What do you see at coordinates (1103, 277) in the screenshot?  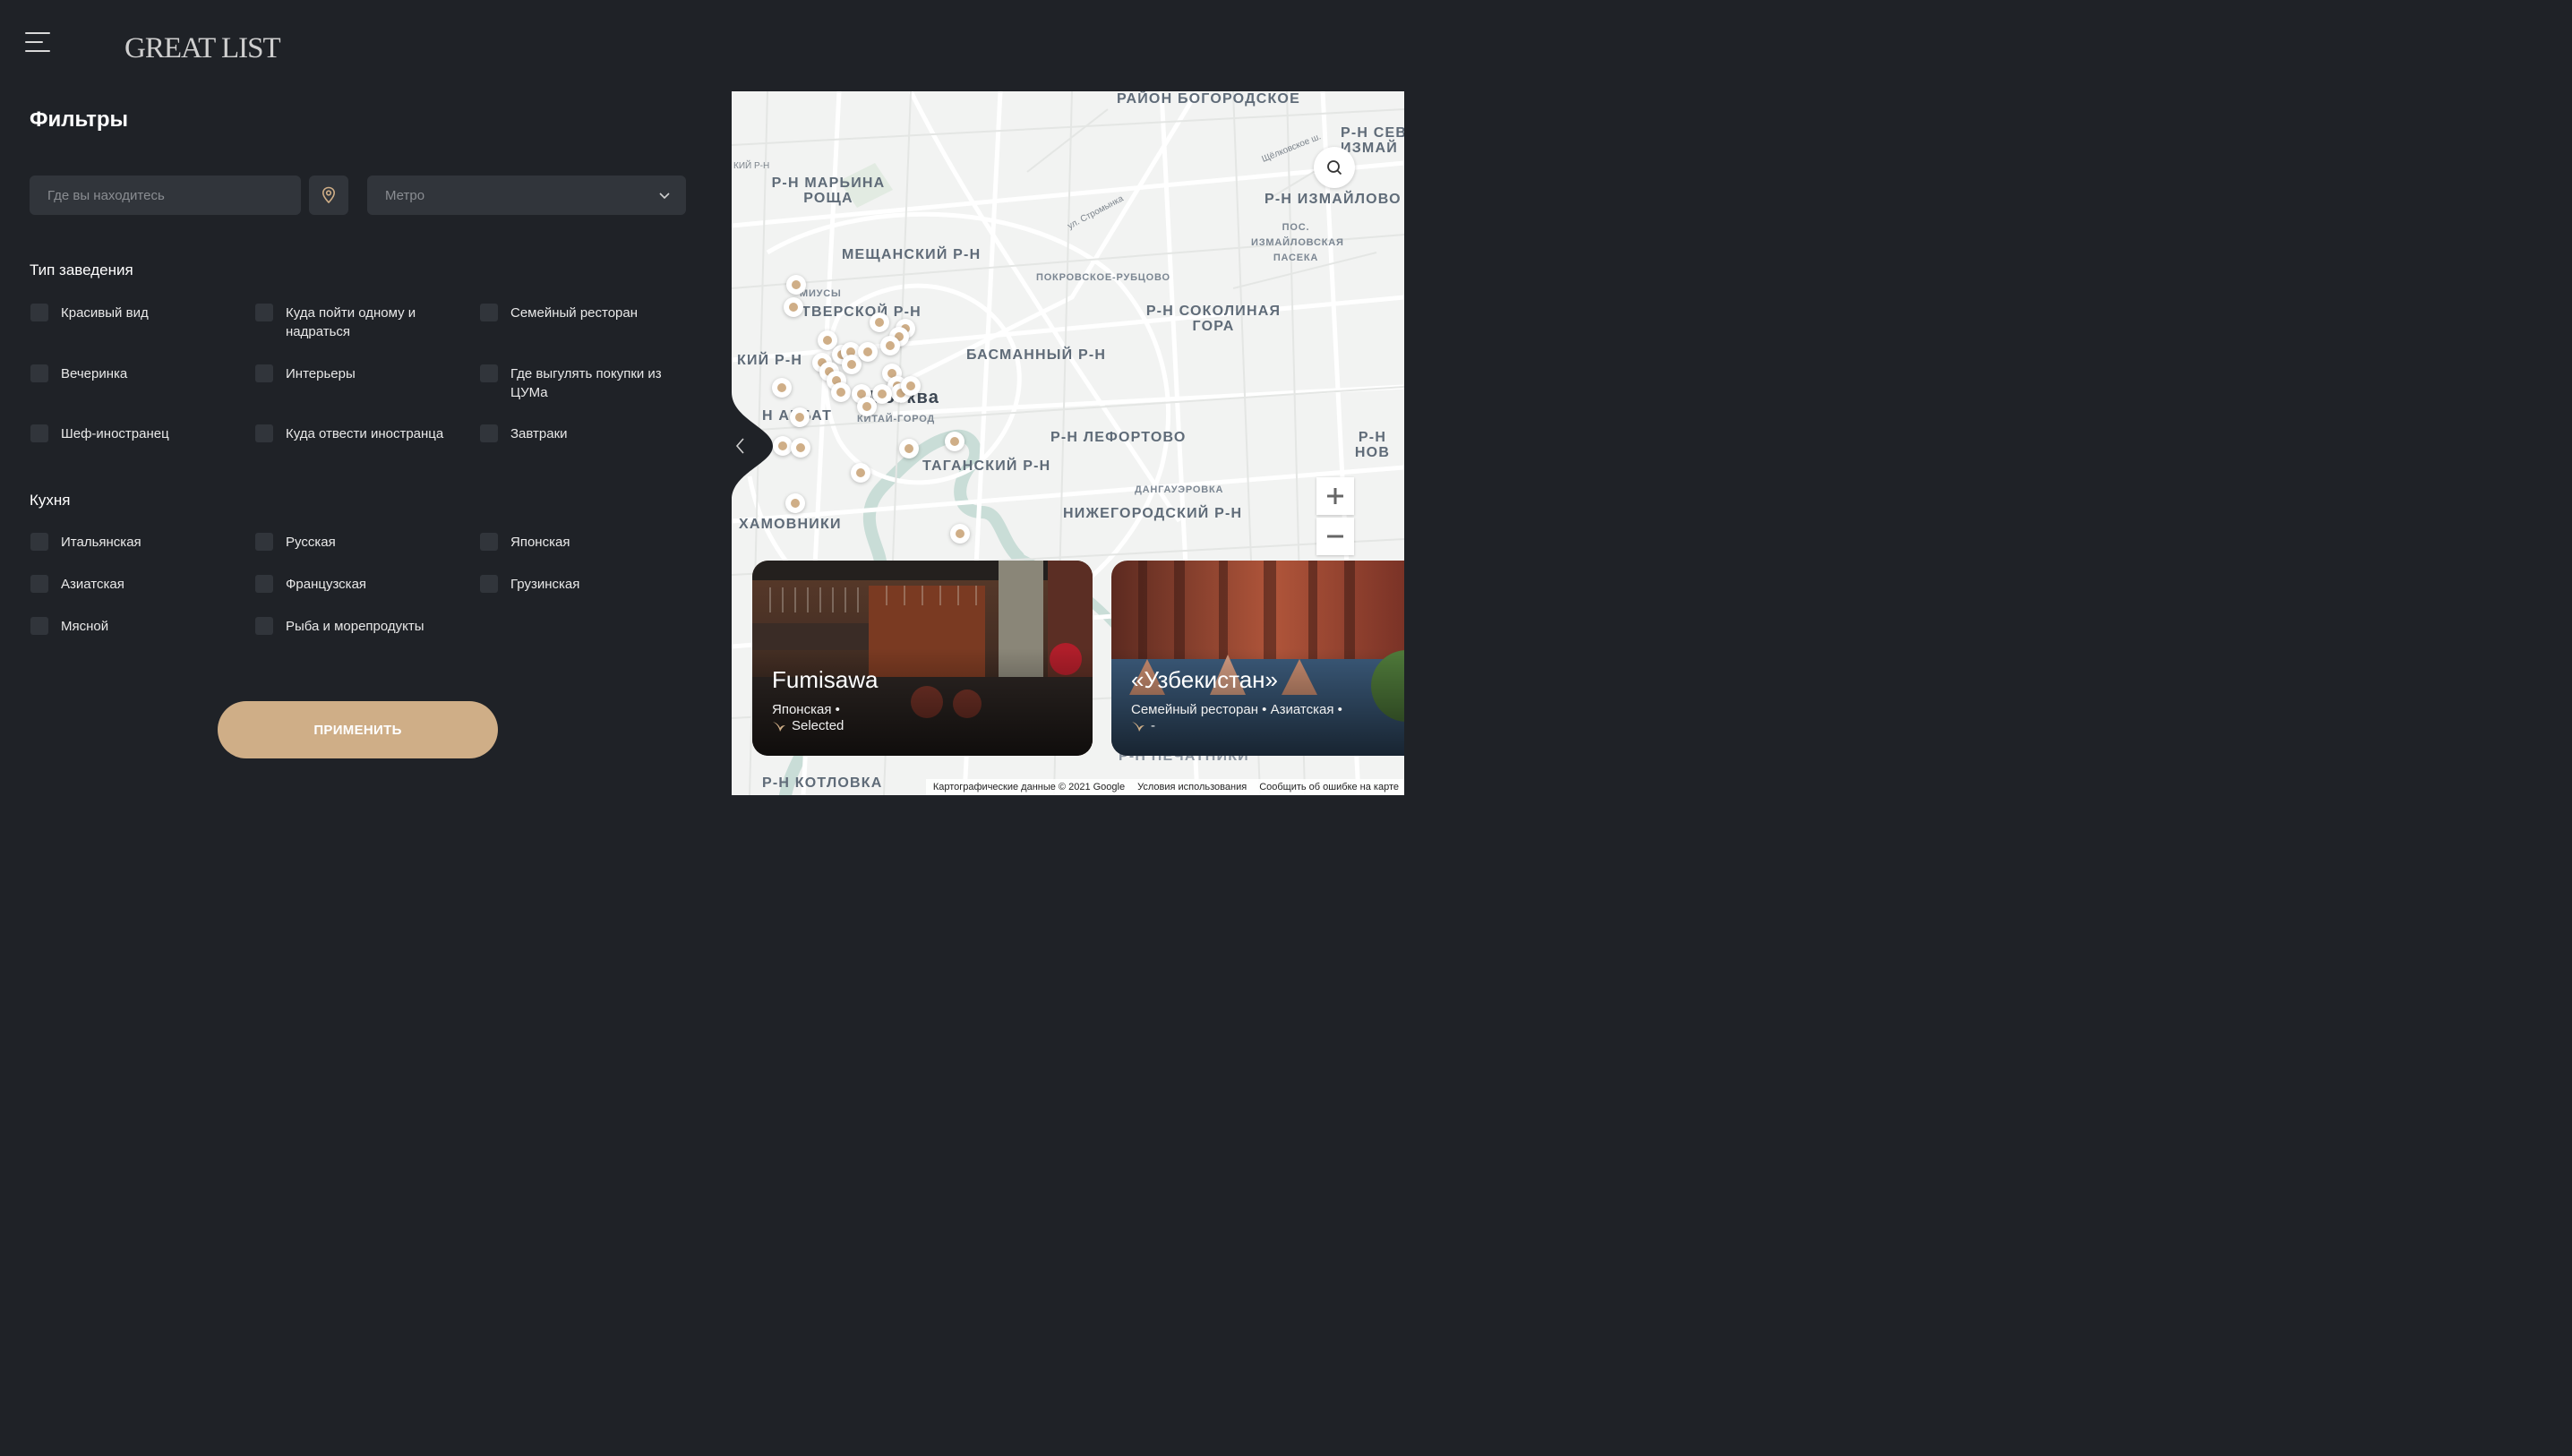 I see `district-label: ПОКРОВСКОЕ-РУБЦОВО` at bounding box center [1103, 277].